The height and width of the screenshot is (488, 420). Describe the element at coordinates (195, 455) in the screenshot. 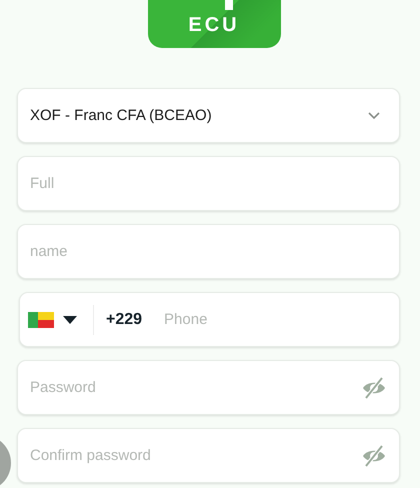

I see `password-input: Confirm password` at that location.